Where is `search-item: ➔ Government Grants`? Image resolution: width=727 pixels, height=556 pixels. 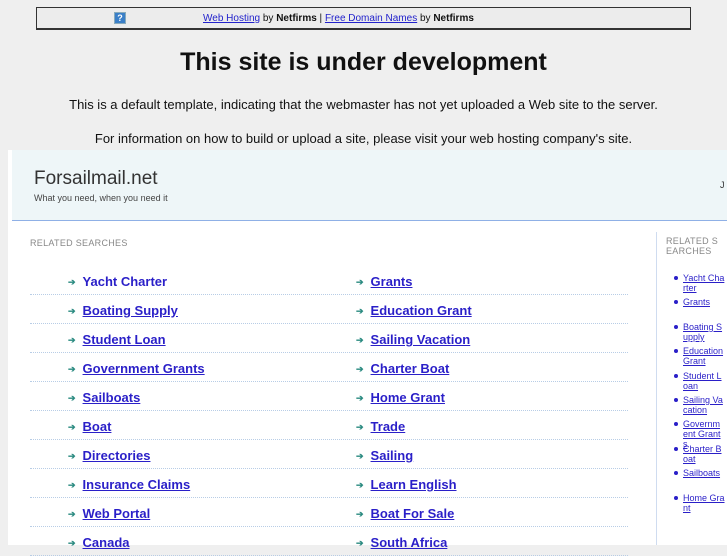 search-item: ➔ Government Grants is located at coordinates (136, 368).